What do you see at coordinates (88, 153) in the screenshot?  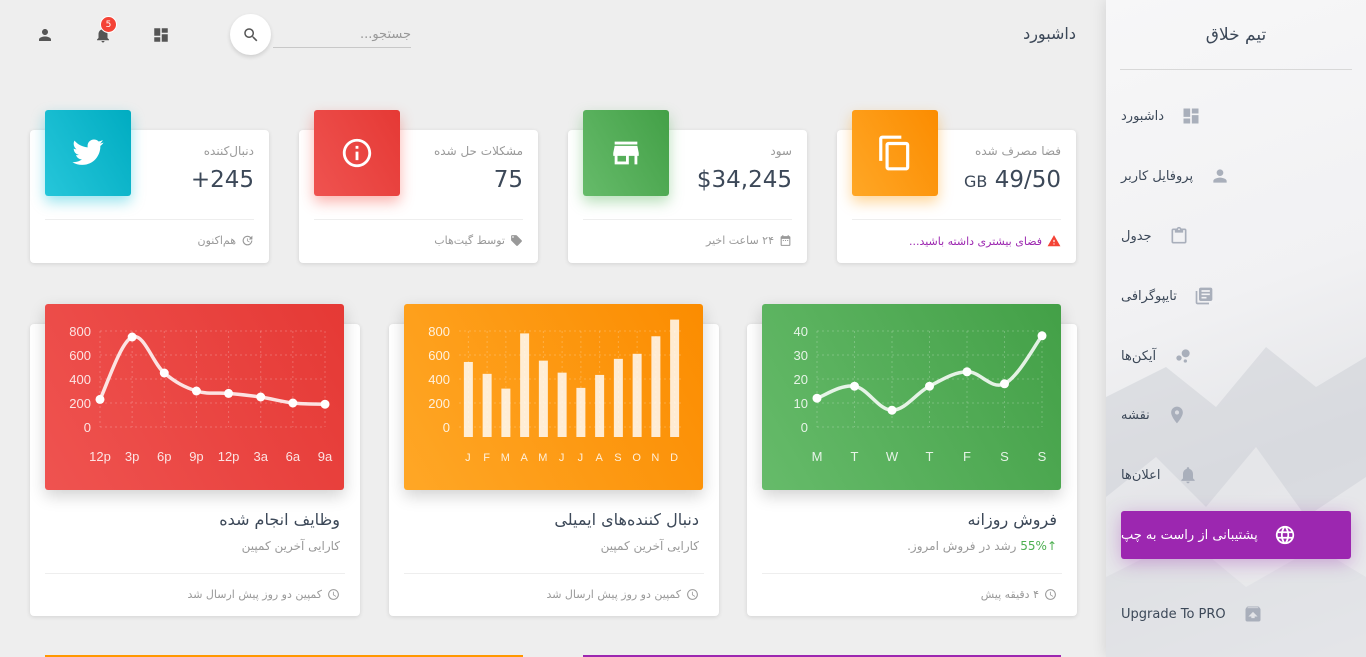 I see `twitter-icon` at bounding box center [88, 153].